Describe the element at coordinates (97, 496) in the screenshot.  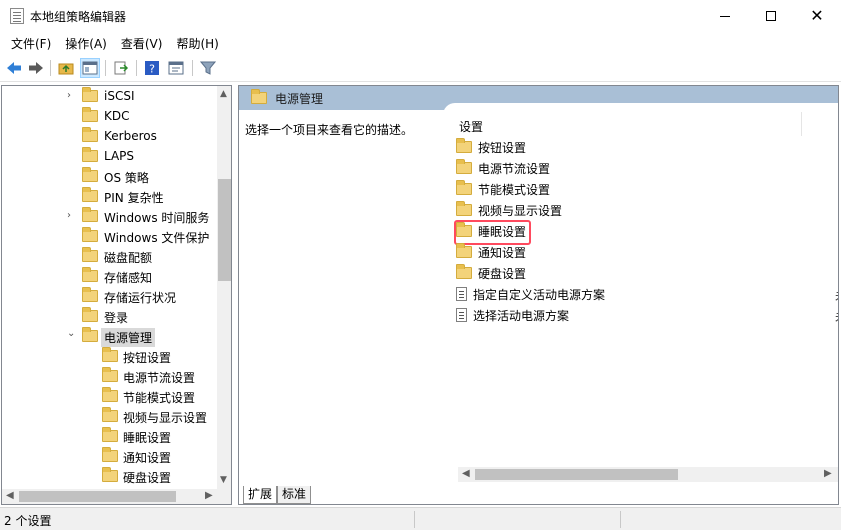
I see `tree-horizontal-scroll-thumb` at that location.